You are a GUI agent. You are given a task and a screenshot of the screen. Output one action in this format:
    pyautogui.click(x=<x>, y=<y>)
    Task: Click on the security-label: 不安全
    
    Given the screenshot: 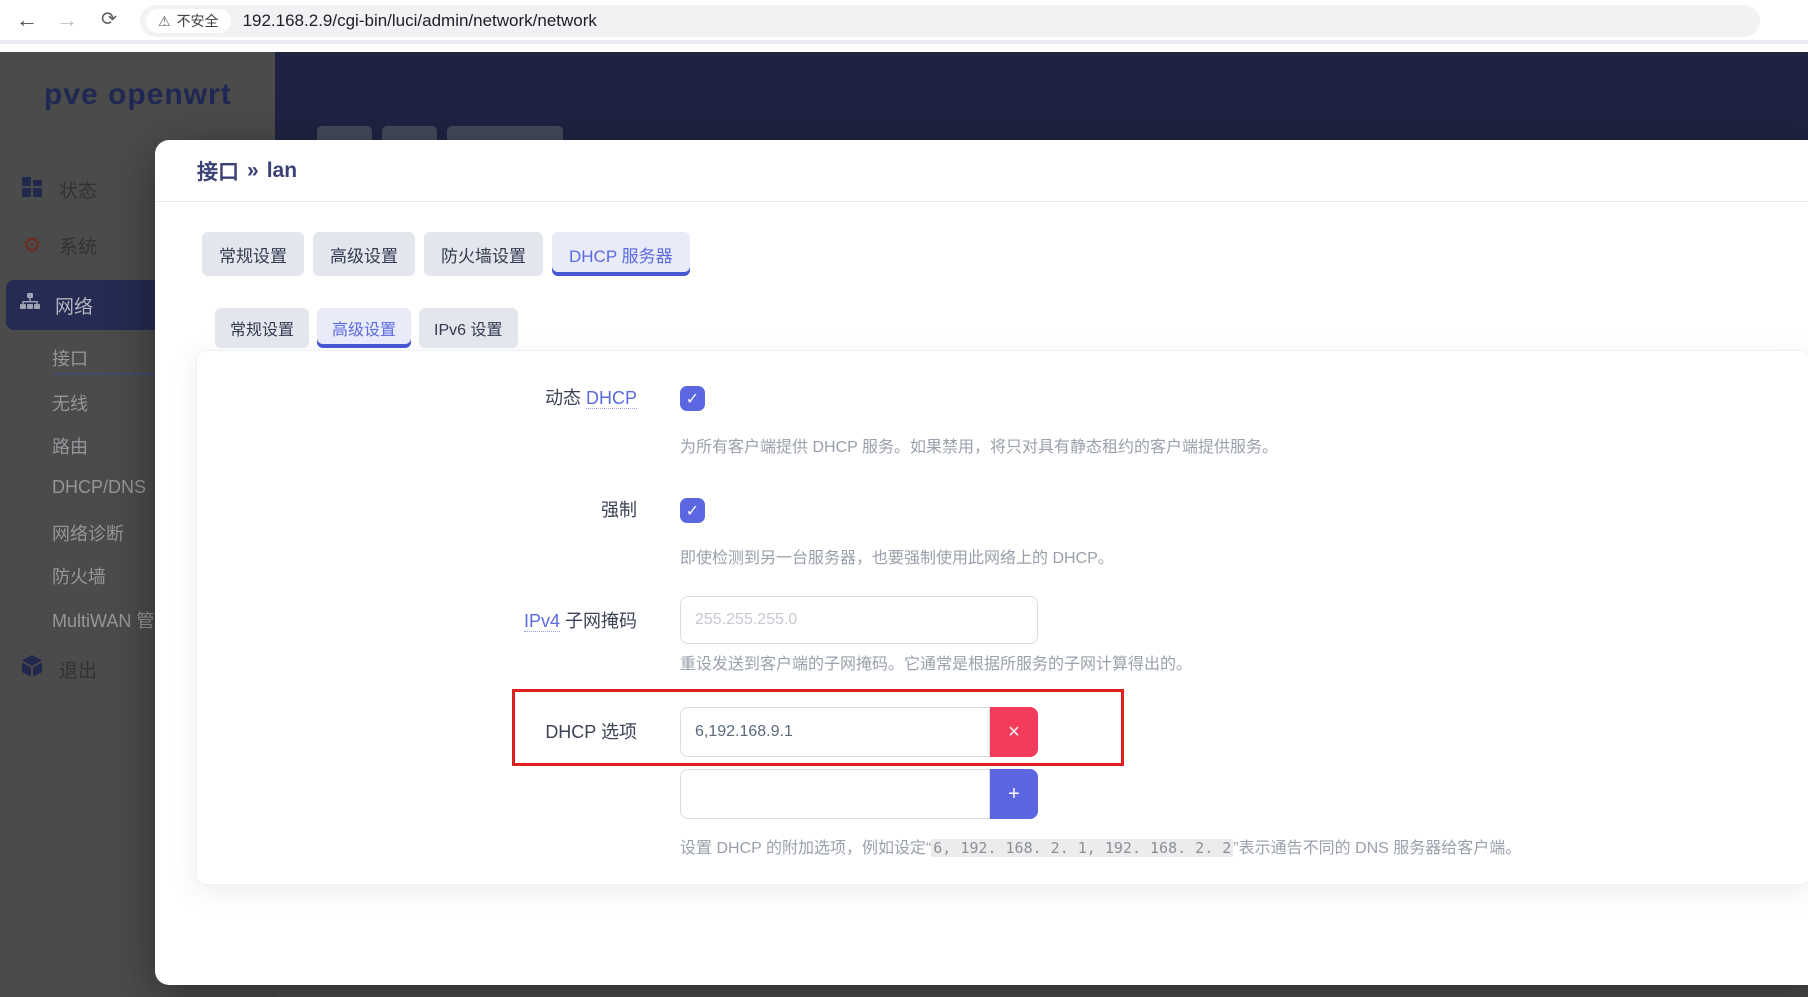 What is the action you would take?
    pyautogui.click(x=197, y=21)
    